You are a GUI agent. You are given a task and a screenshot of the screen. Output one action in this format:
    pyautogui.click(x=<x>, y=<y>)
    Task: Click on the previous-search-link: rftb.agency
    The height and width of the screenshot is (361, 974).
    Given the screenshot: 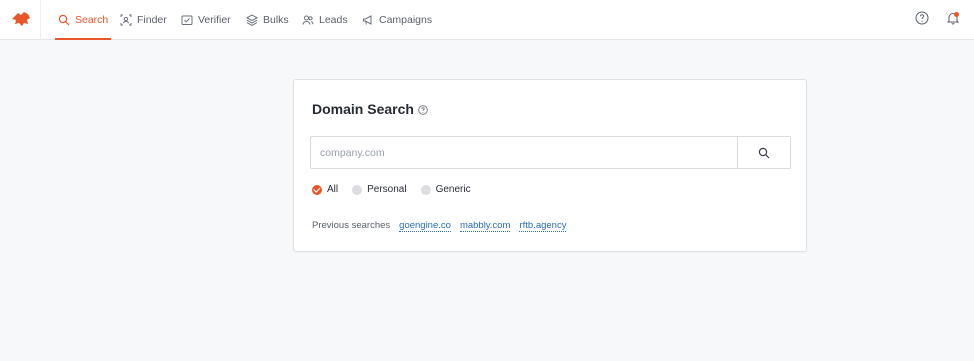 What is the action you would take?
    pyautogui.click(x=543, y=226)
    